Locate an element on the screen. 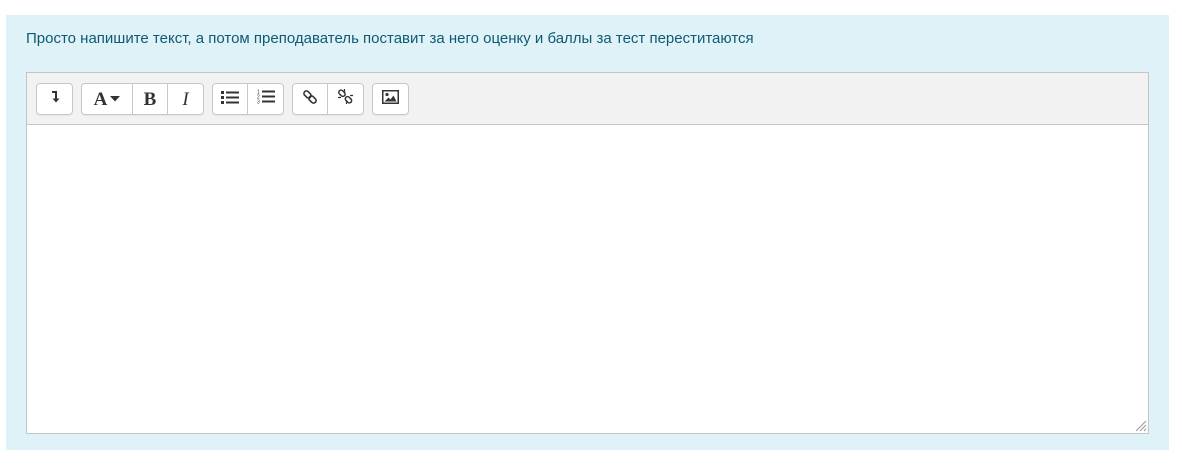 This screenshot has width=1182, height=467. unordered-list-icon is located at coordinates (230, 99).